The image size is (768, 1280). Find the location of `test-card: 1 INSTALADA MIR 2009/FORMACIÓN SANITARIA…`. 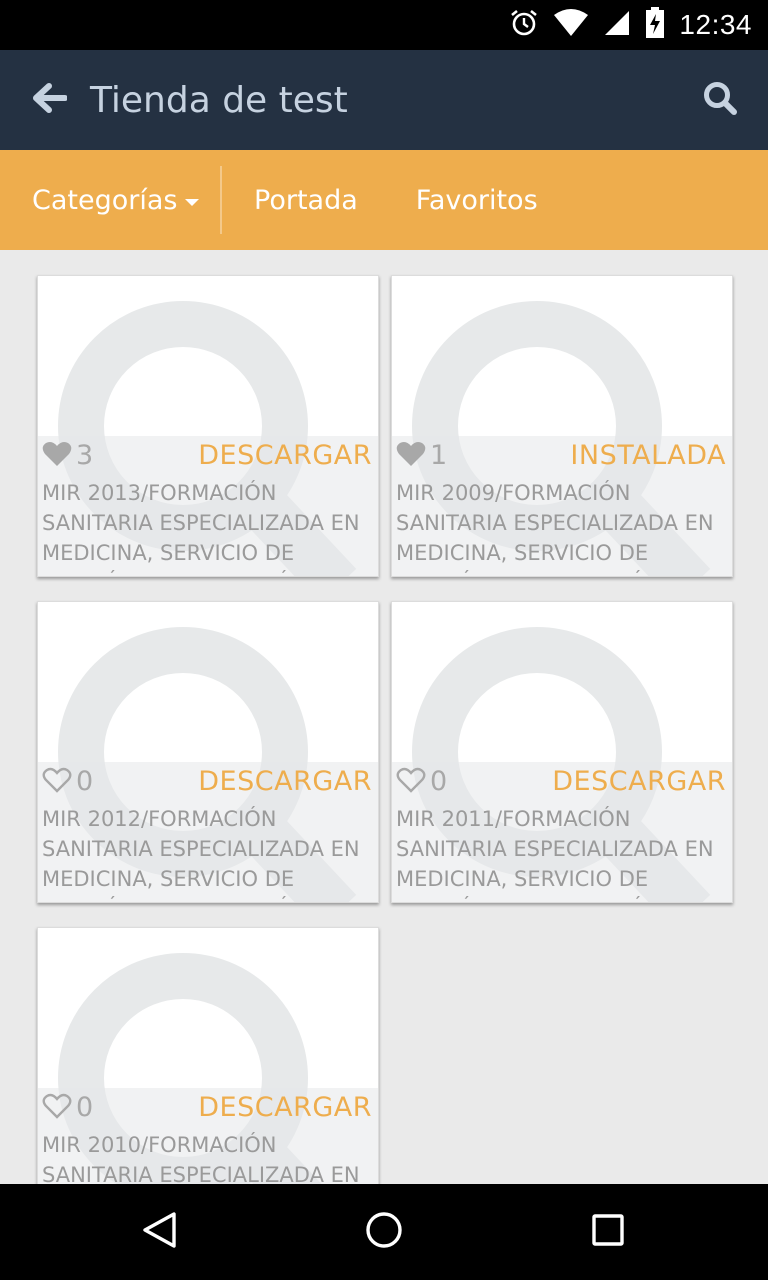

test-card: 1 INSTALADA MIR 2009/FORMACIÓN SANITARIA… is located at coordinates (562, 426).